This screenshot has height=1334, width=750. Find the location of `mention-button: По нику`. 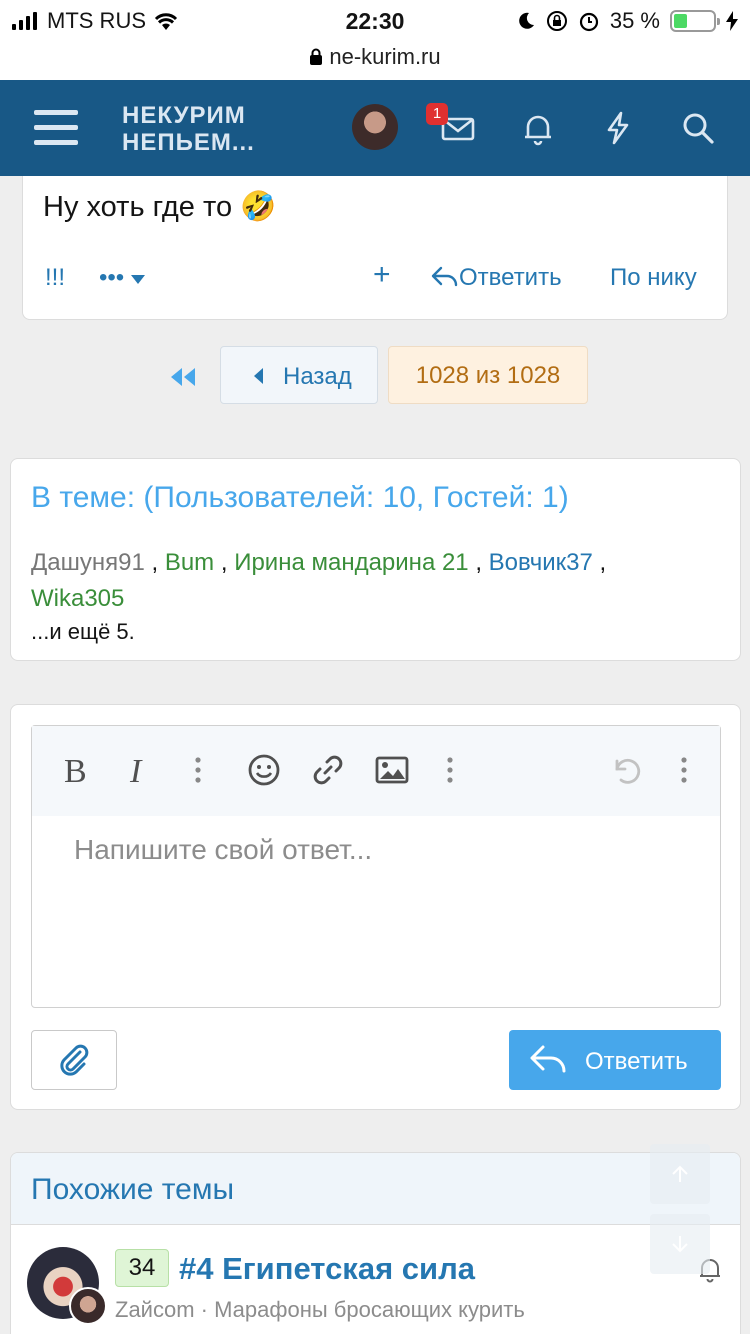

mention-button: По нику is located at coordinates (653, 278).